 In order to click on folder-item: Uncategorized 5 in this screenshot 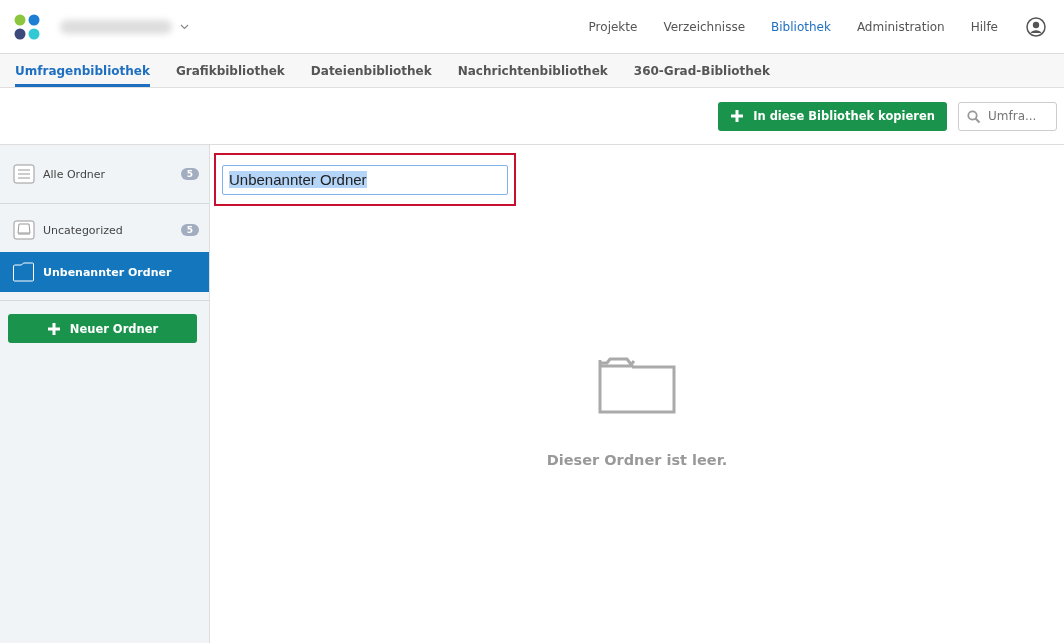, I will do `click(104, 228)`.